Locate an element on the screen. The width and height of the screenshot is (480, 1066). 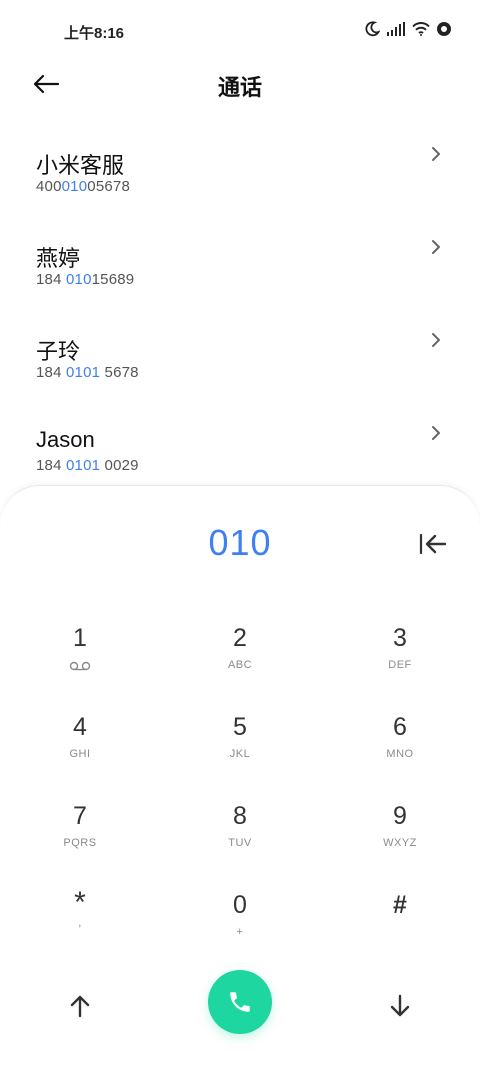
scroll-down-button is located at coordinates (400, 1006).